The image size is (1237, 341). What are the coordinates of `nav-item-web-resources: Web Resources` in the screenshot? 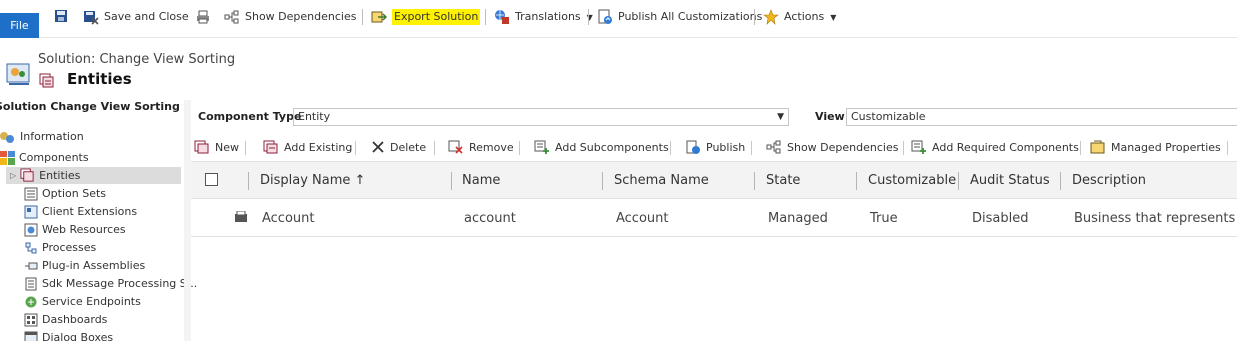 It's located at (75, 229).